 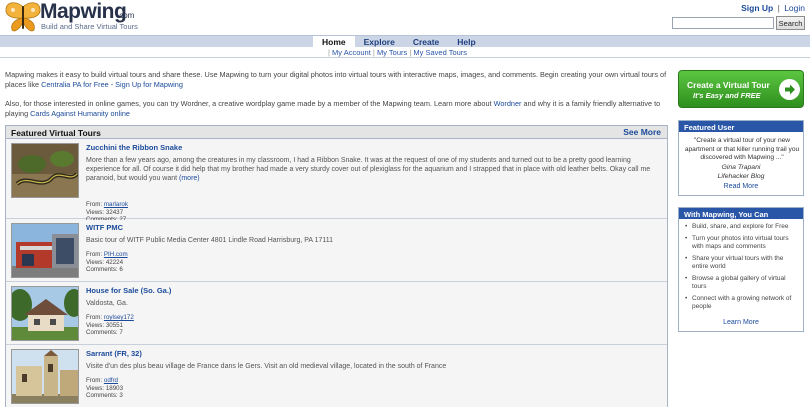 I want to click on tour-views: Views: 30551, so click(x=105, y=325).